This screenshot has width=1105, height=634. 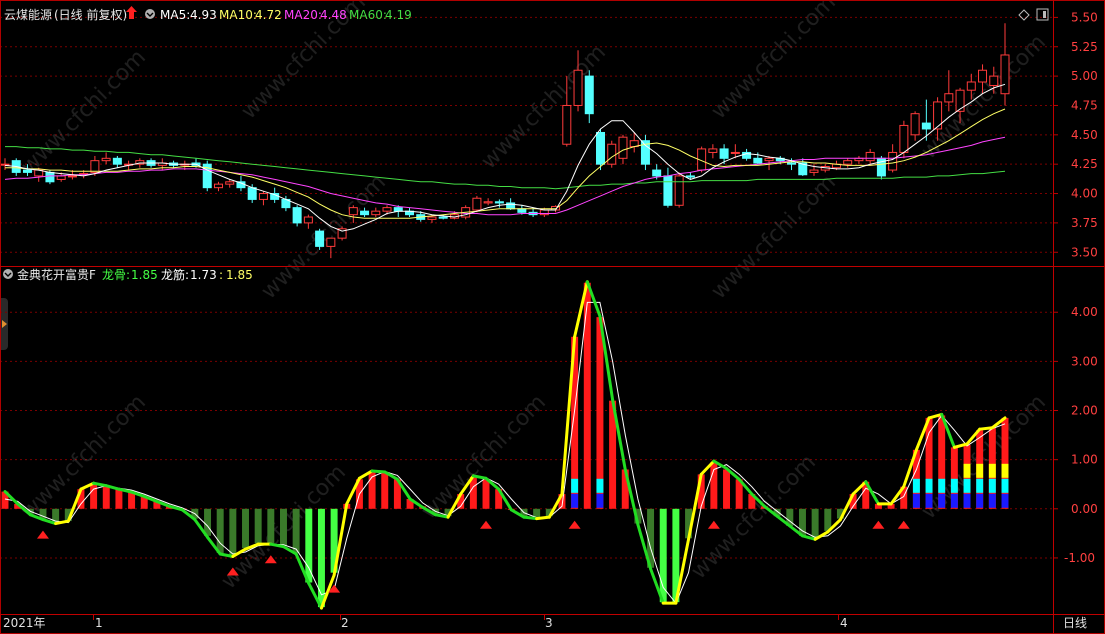 I want to click on price-axis-label: 5.50, so click(x=1084, y=17).